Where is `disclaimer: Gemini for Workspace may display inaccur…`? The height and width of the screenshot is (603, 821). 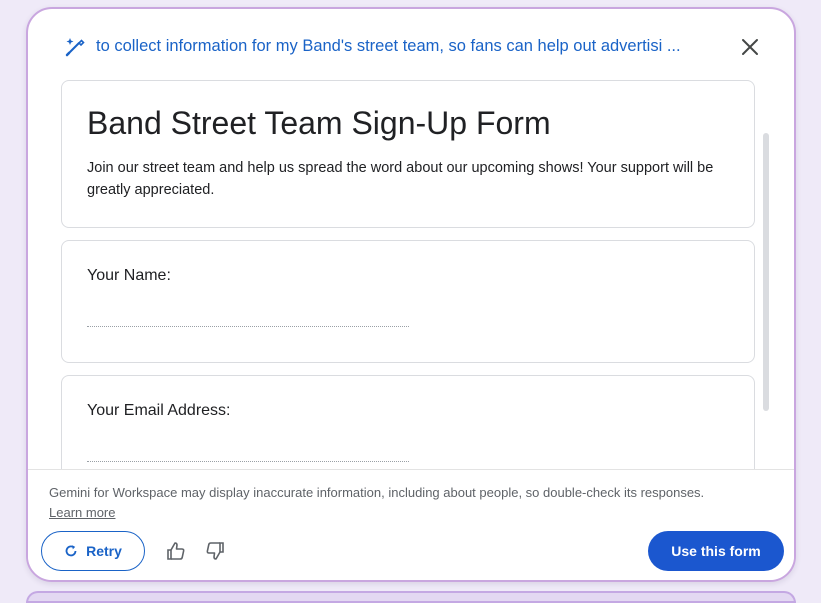 disclaimer: Gemini for Workspace may display inaccur… is located at coordinates (409, 503).